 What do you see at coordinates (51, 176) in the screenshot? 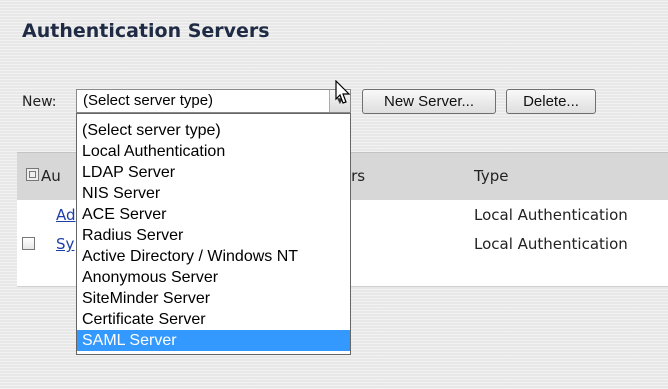
I see `header-name: Au` at bounding box center [51, 176].